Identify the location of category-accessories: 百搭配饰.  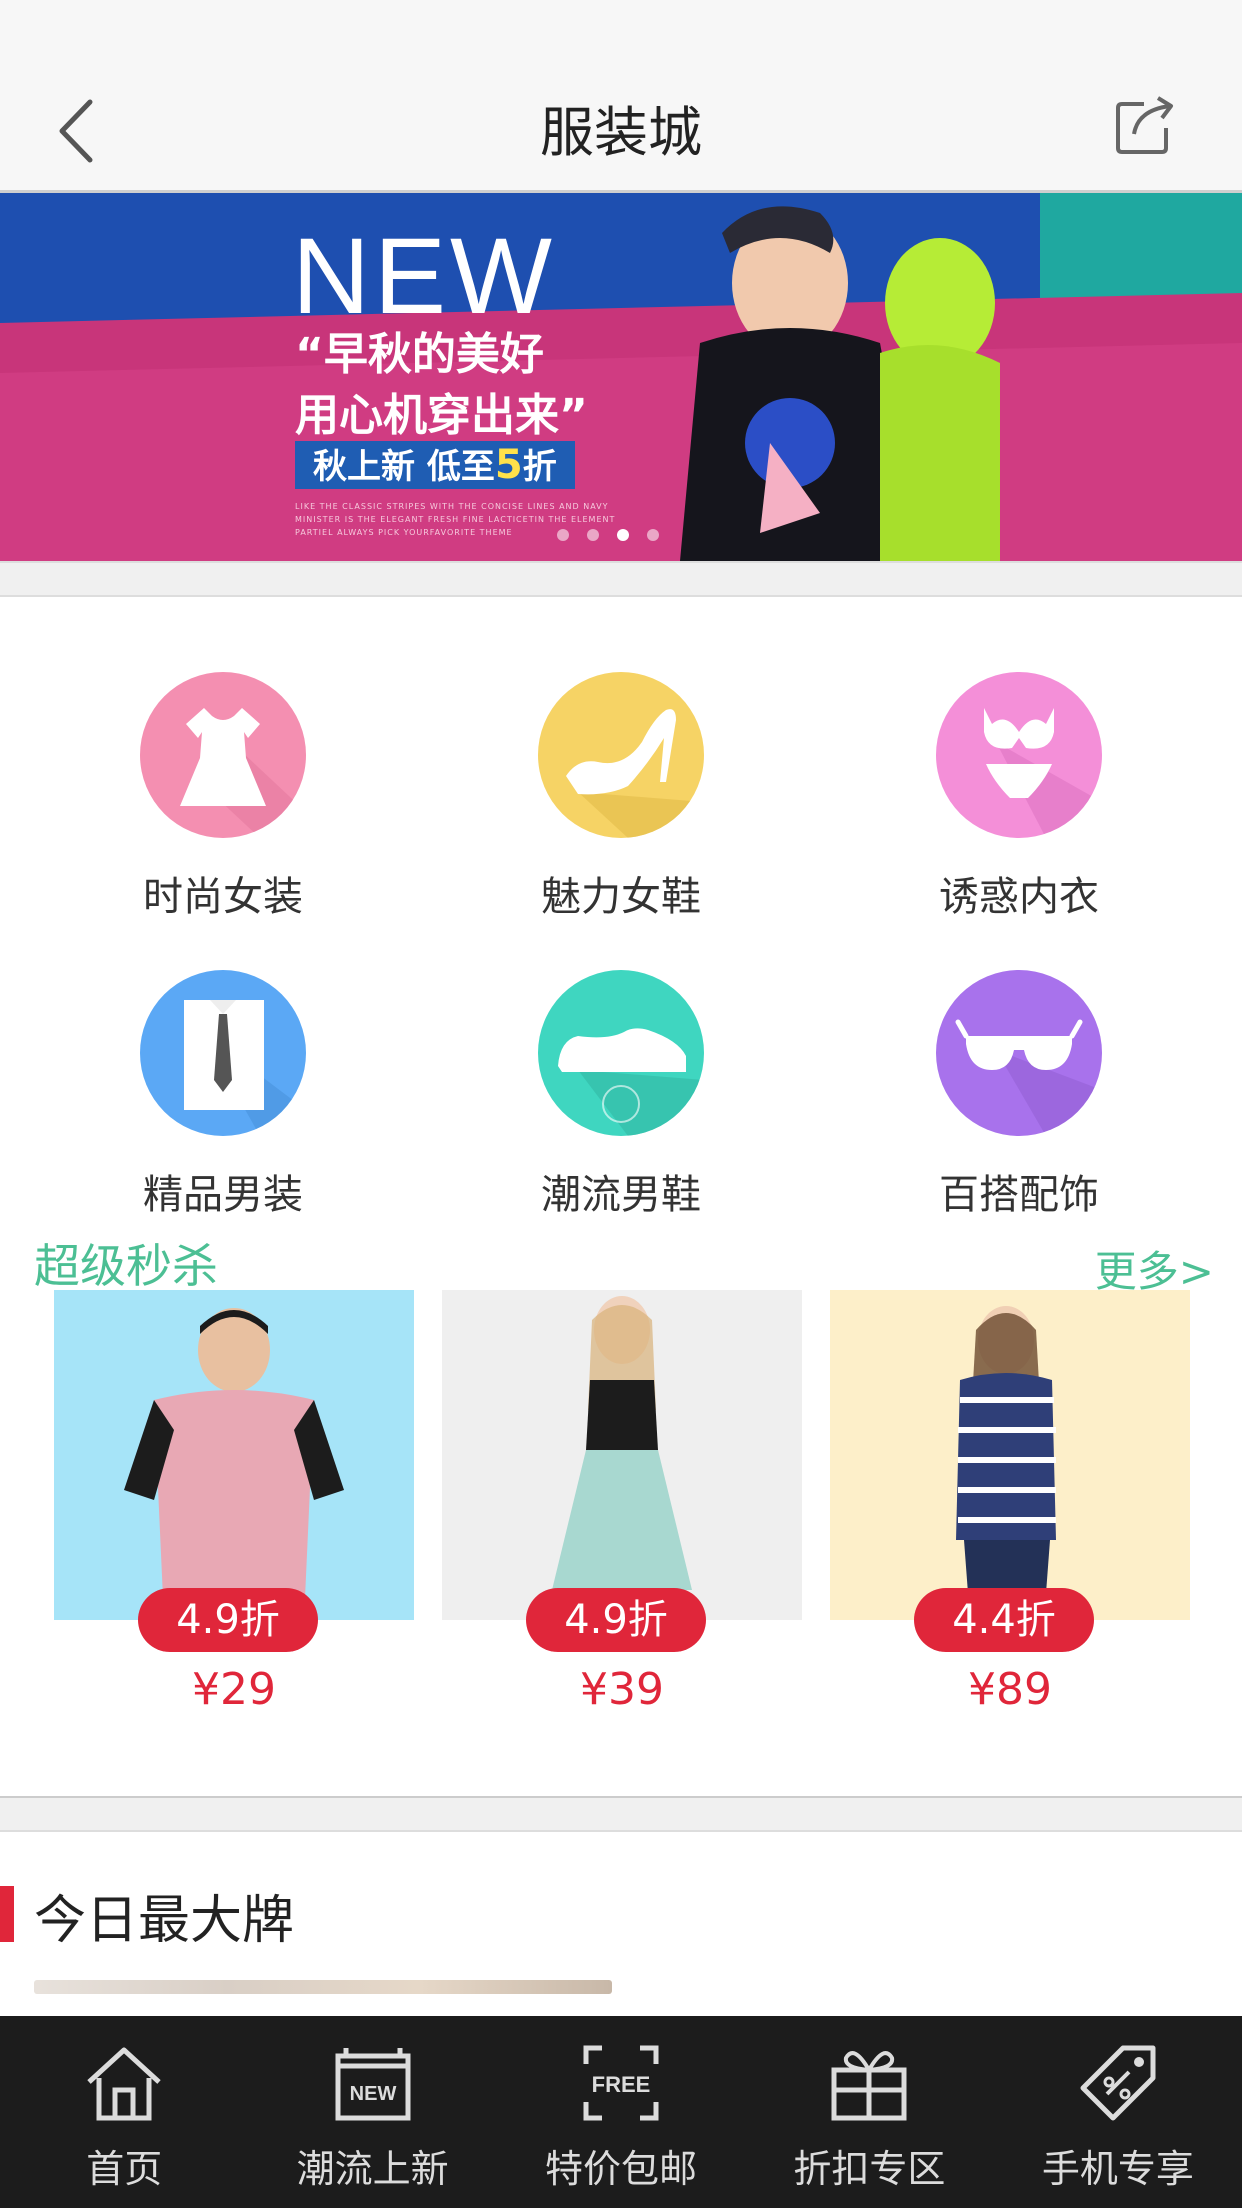
(1019, 1095).